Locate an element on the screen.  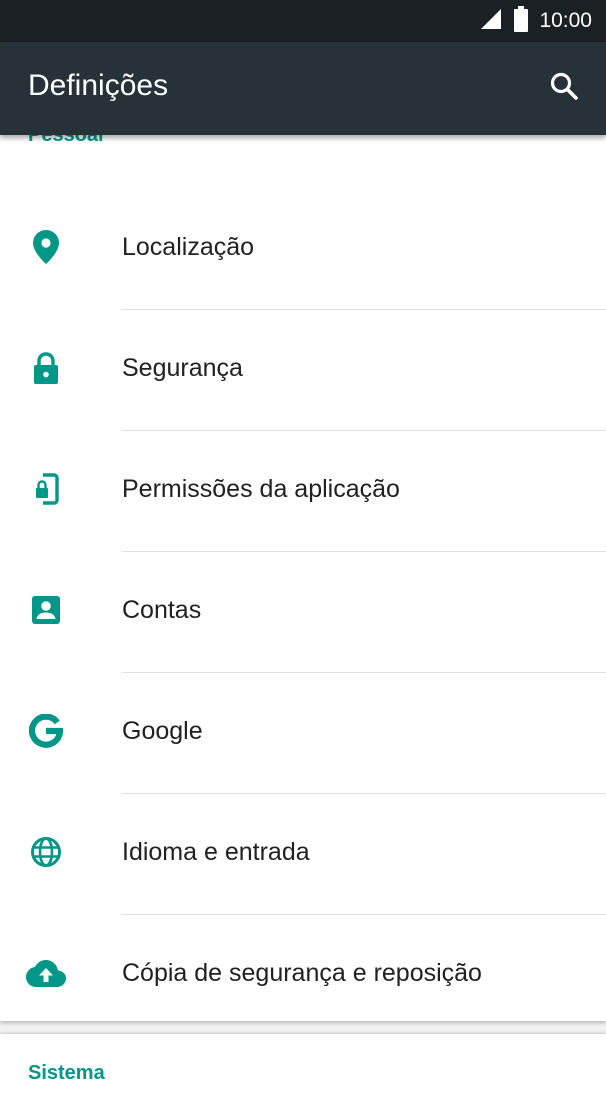
settings-item-label: Cópia de segurança e reposição is located at coordinates (302, 973).